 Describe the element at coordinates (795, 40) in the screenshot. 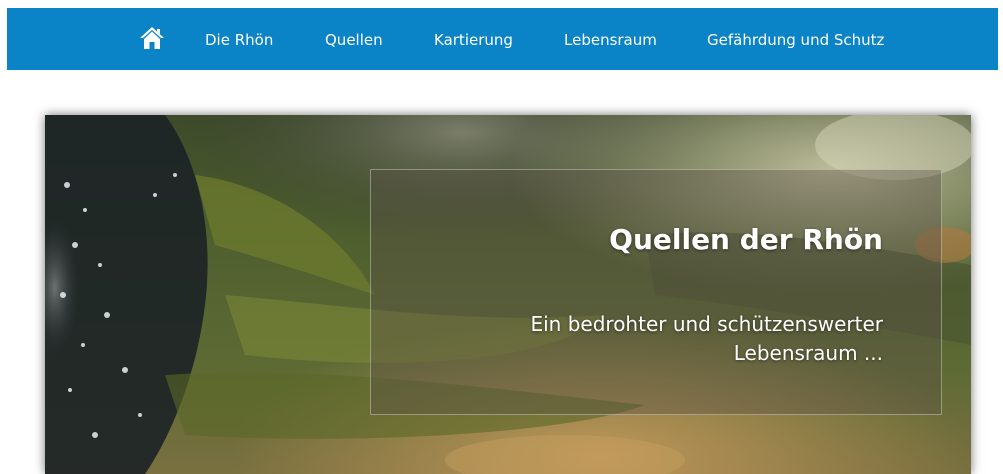

I see `nav-item-gefaehrdung-und-schutz: Gefährdung und Schutz` at that location.